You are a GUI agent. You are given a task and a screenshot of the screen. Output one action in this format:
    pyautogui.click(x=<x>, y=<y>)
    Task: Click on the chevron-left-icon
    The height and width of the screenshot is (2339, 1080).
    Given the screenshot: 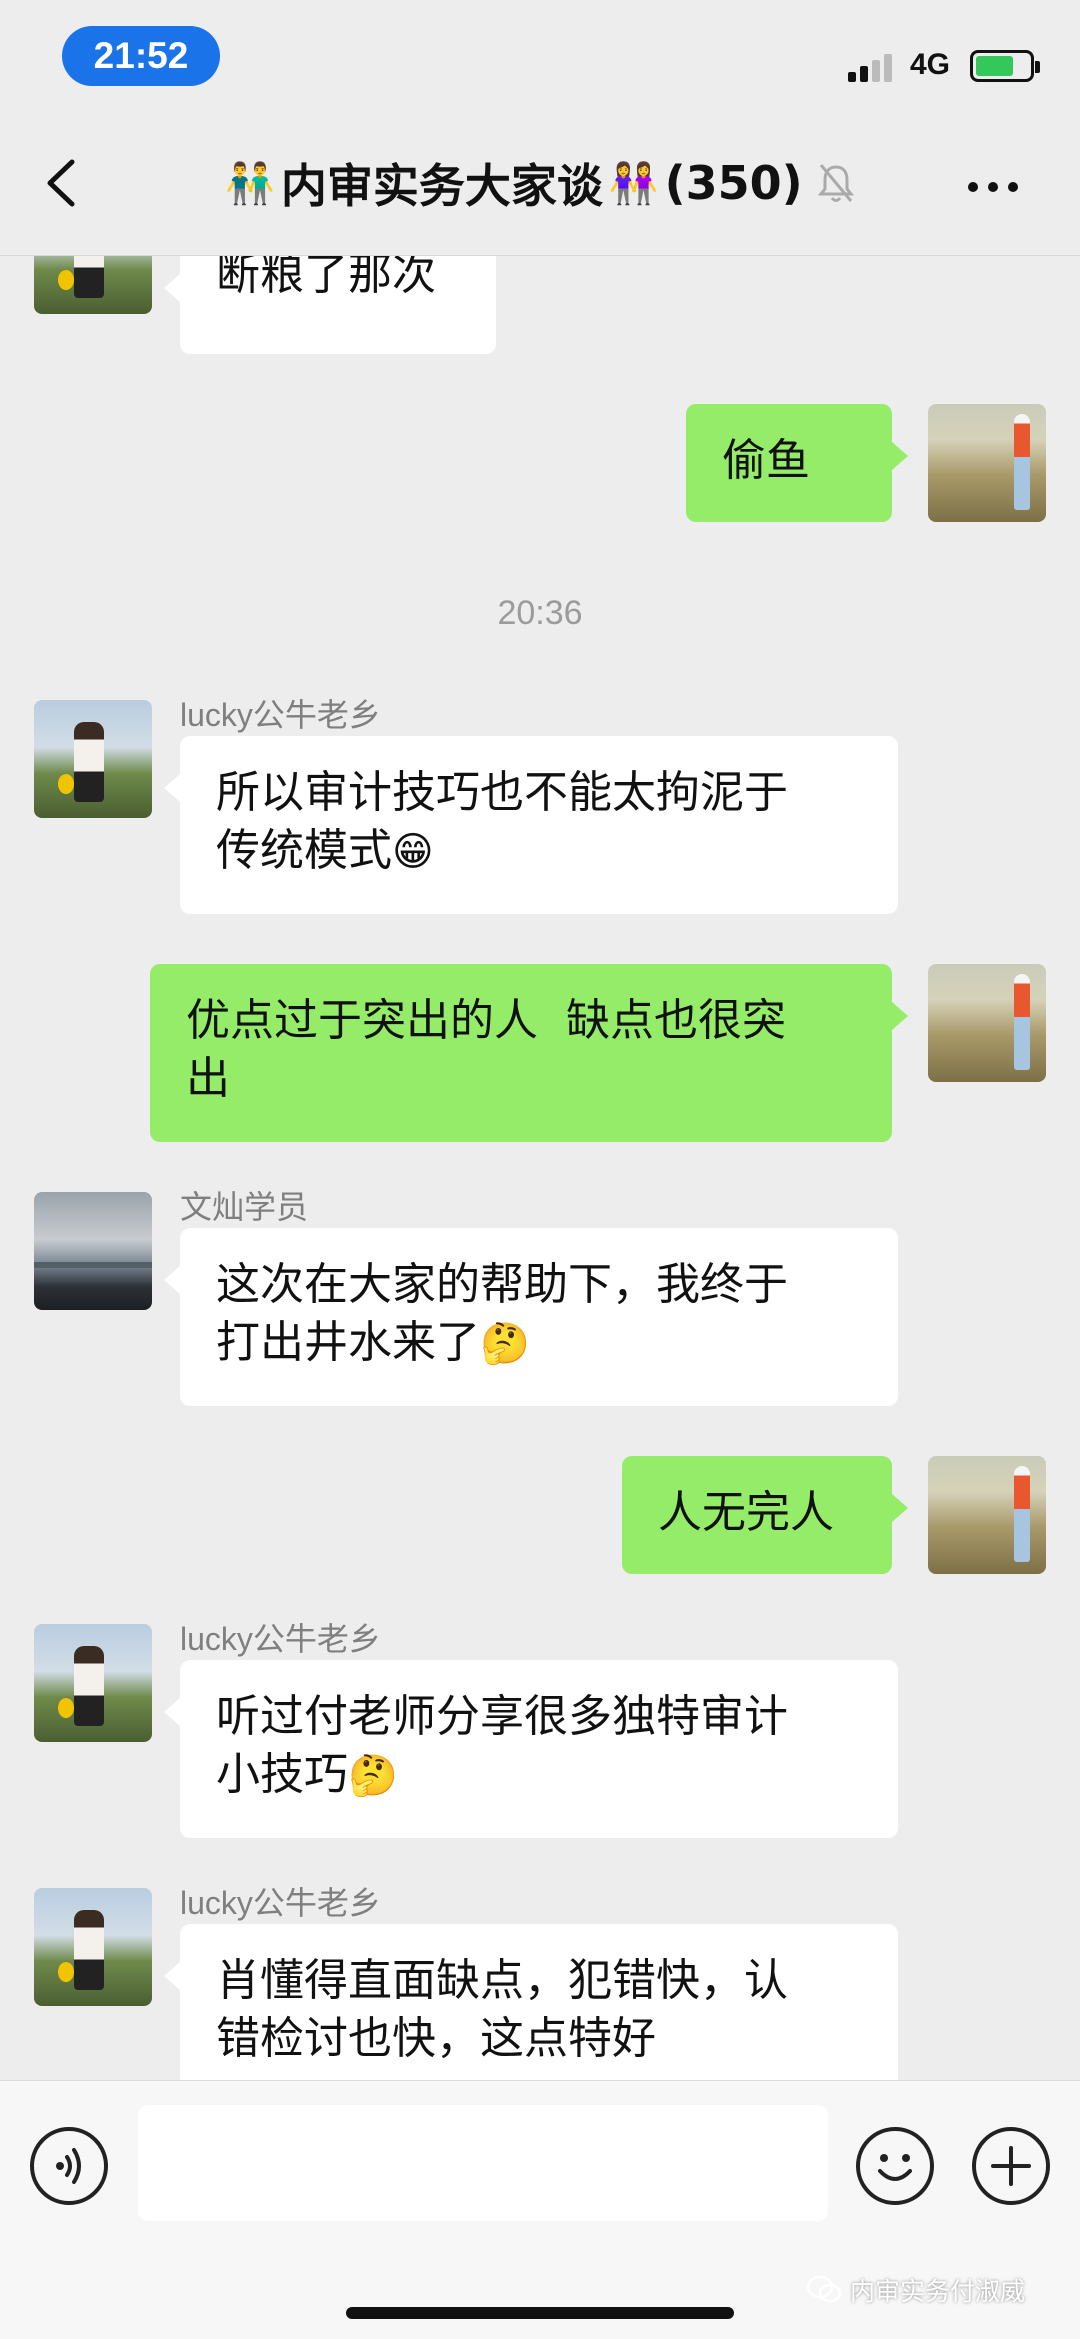 What is the action you would take?
    pyautogui.click(x=62, y=183)
    